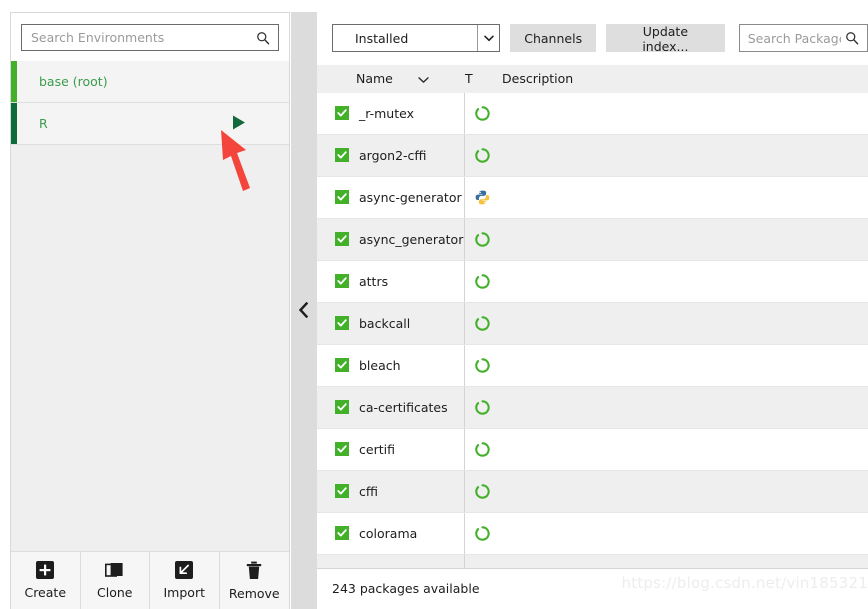 The width and height of the screenshot is (868, 609). What do you see at coordinates (592, 197) in the screenshot?
I see `table-row: async-generator` at bounding box center [592, 197].